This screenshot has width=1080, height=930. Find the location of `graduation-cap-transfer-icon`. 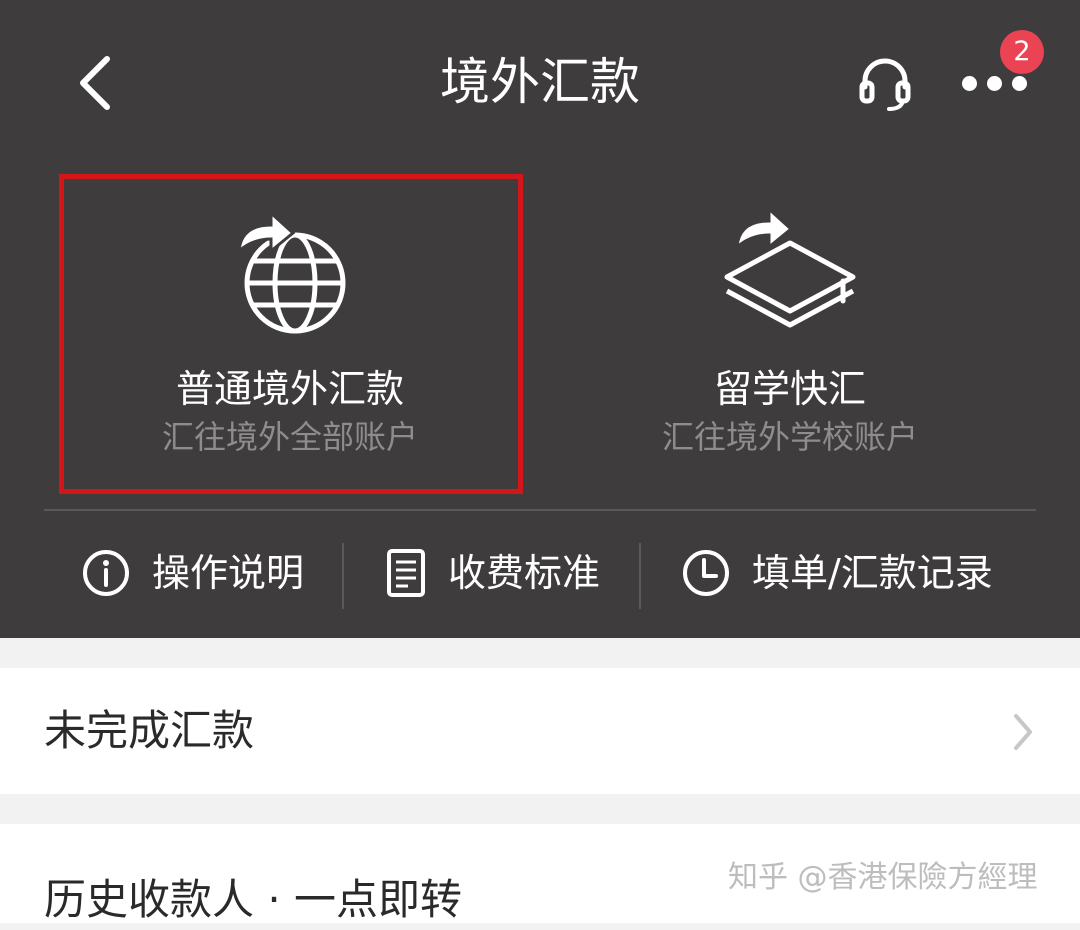

graduation-cap-transfer-icon is located at coordinates (790, 266).